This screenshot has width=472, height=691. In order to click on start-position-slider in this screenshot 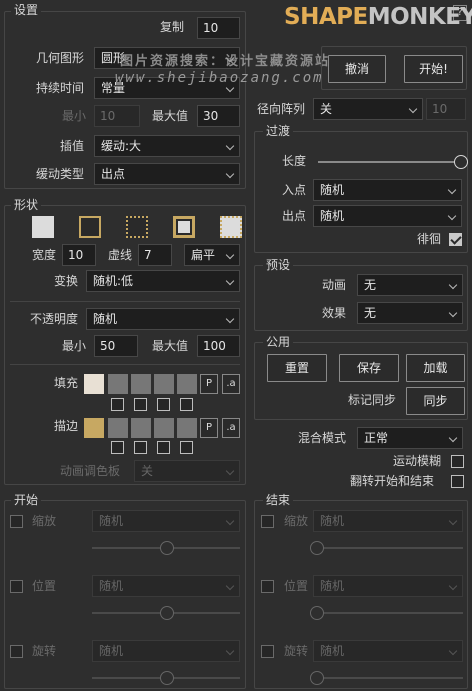, I will do `click(166, 613)`.